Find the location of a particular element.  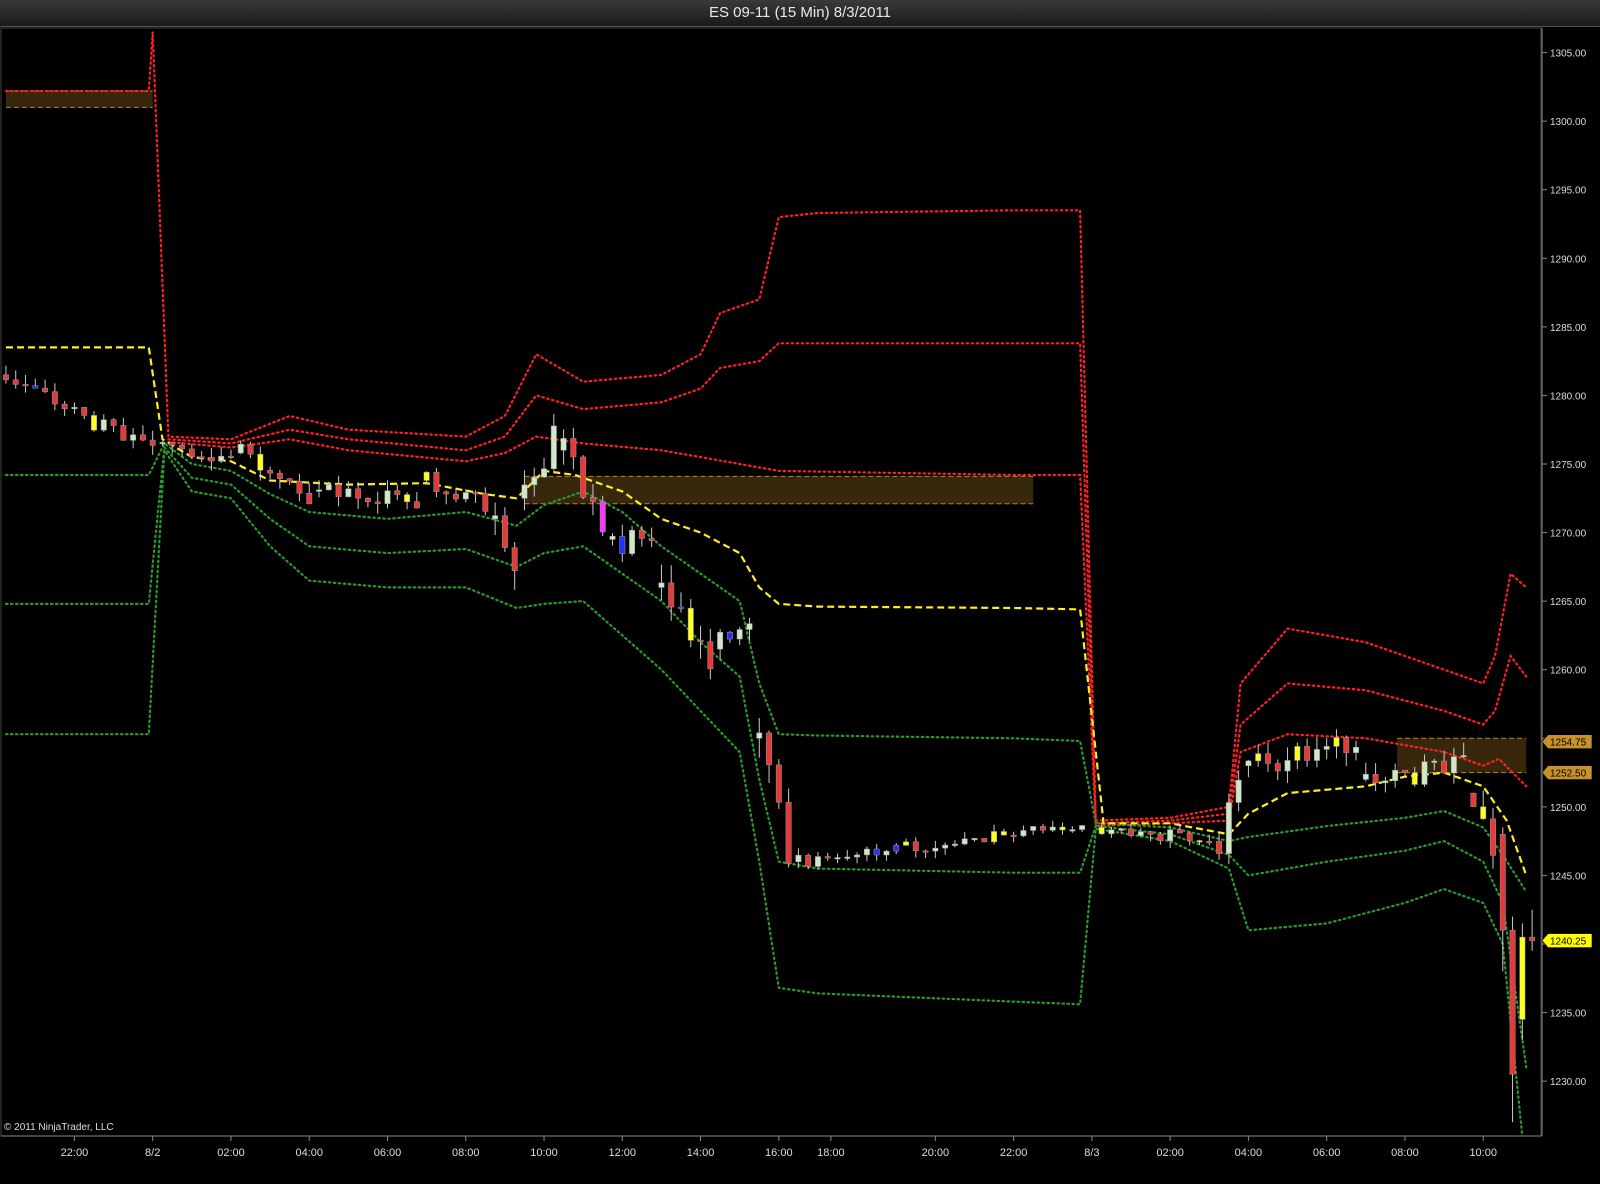

price-tick-label: 1285.00 is located at coordinates (1568, 328).